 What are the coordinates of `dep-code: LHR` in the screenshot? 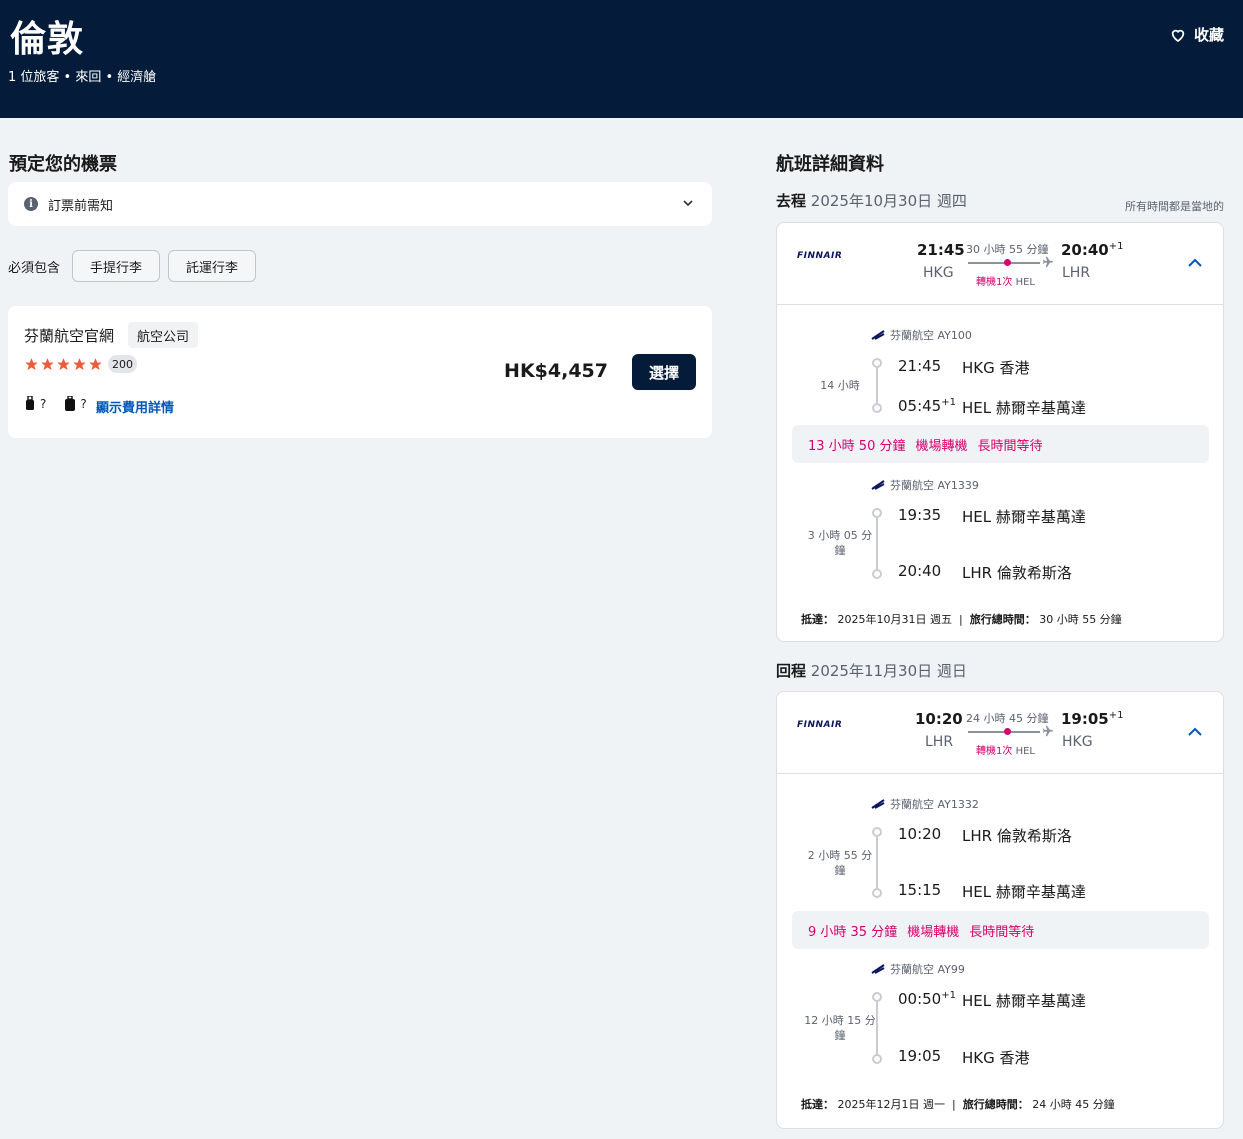 It's located at (939, 742).